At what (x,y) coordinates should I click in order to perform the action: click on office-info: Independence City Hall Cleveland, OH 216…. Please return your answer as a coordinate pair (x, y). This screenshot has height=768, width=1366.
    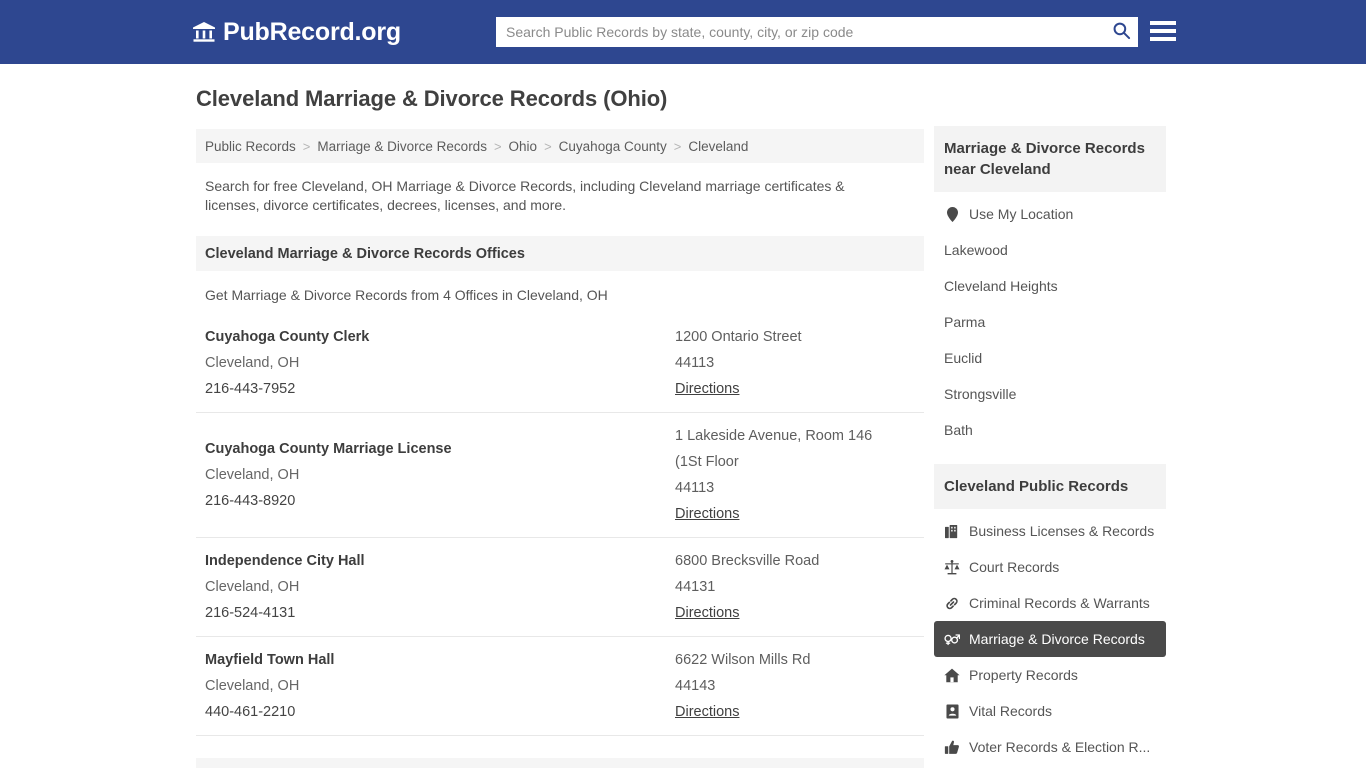
    Looking at the image, I should click on (440, 587).